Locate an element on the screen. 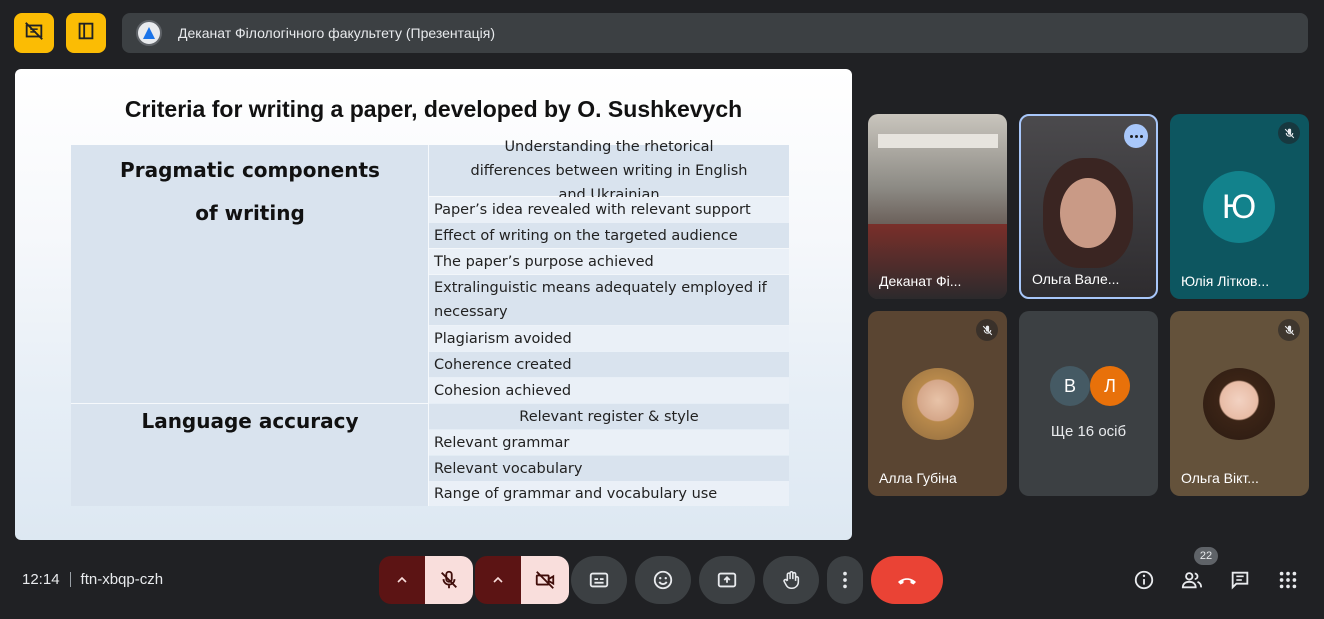 The height and width of the screenshot is (619, 1324). camera-control is located at coordinates (522, 580).